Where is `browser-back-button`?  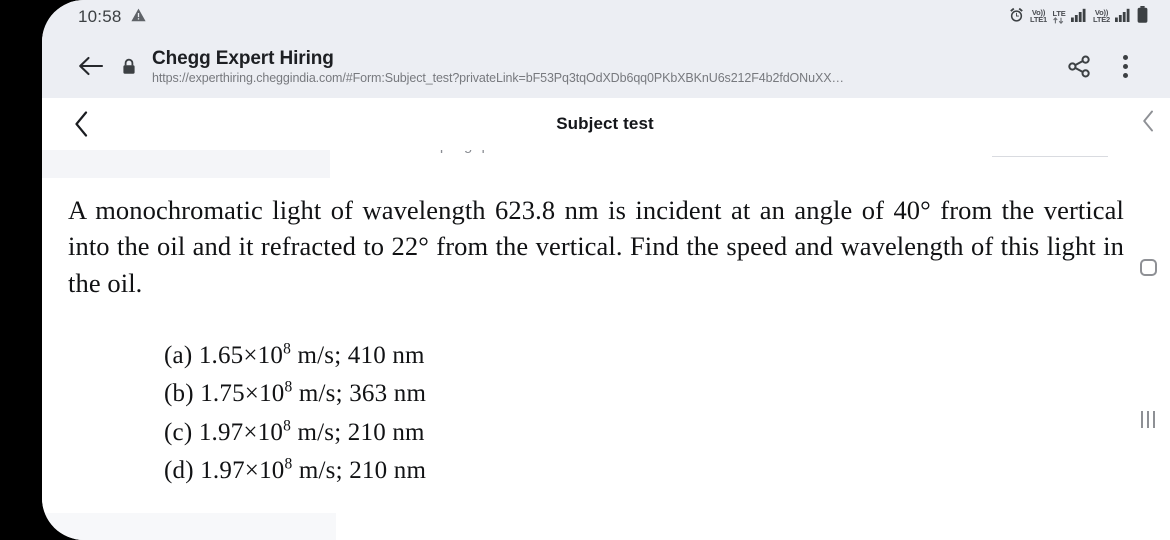 browser-back-button is located at coordinates (91, 66).